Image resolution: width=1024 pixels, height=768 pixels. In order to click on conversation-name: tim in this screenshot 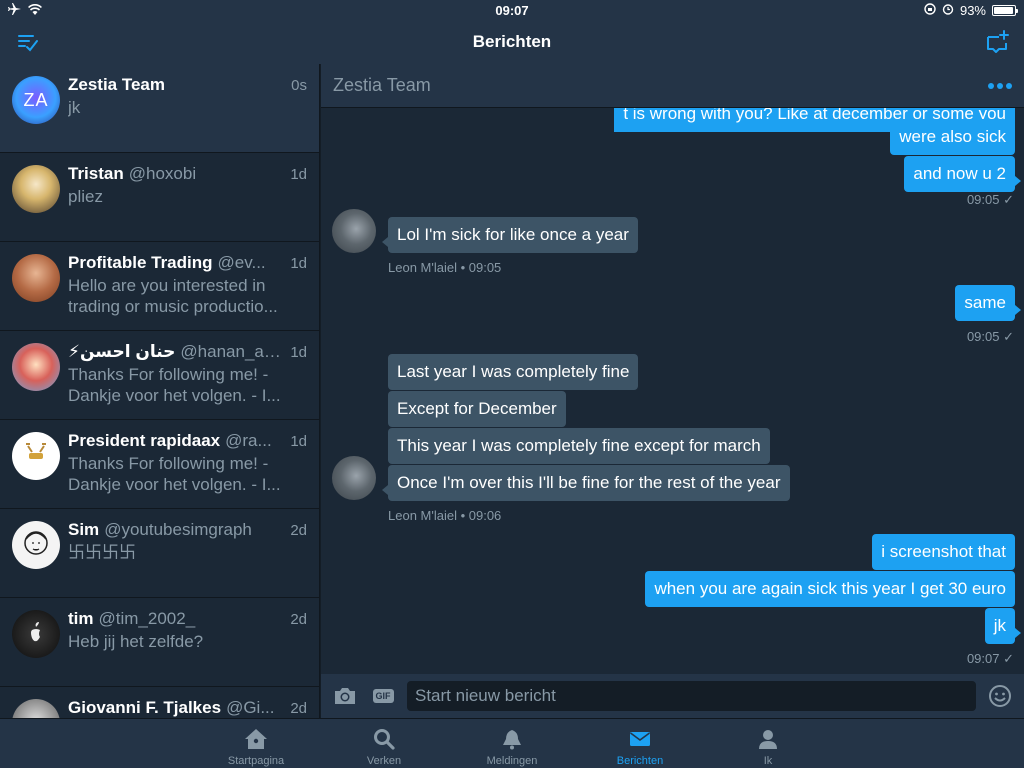, I will do `click(81, 618)`.